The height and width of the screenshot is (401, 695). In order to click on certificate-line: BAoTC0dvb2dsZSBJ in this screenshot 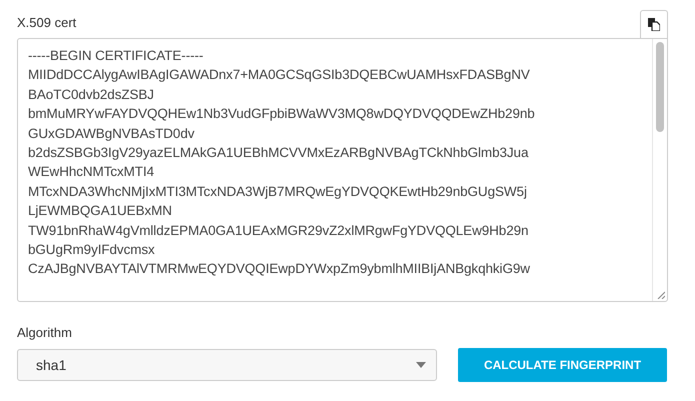, I will do `click(91, 95)`.